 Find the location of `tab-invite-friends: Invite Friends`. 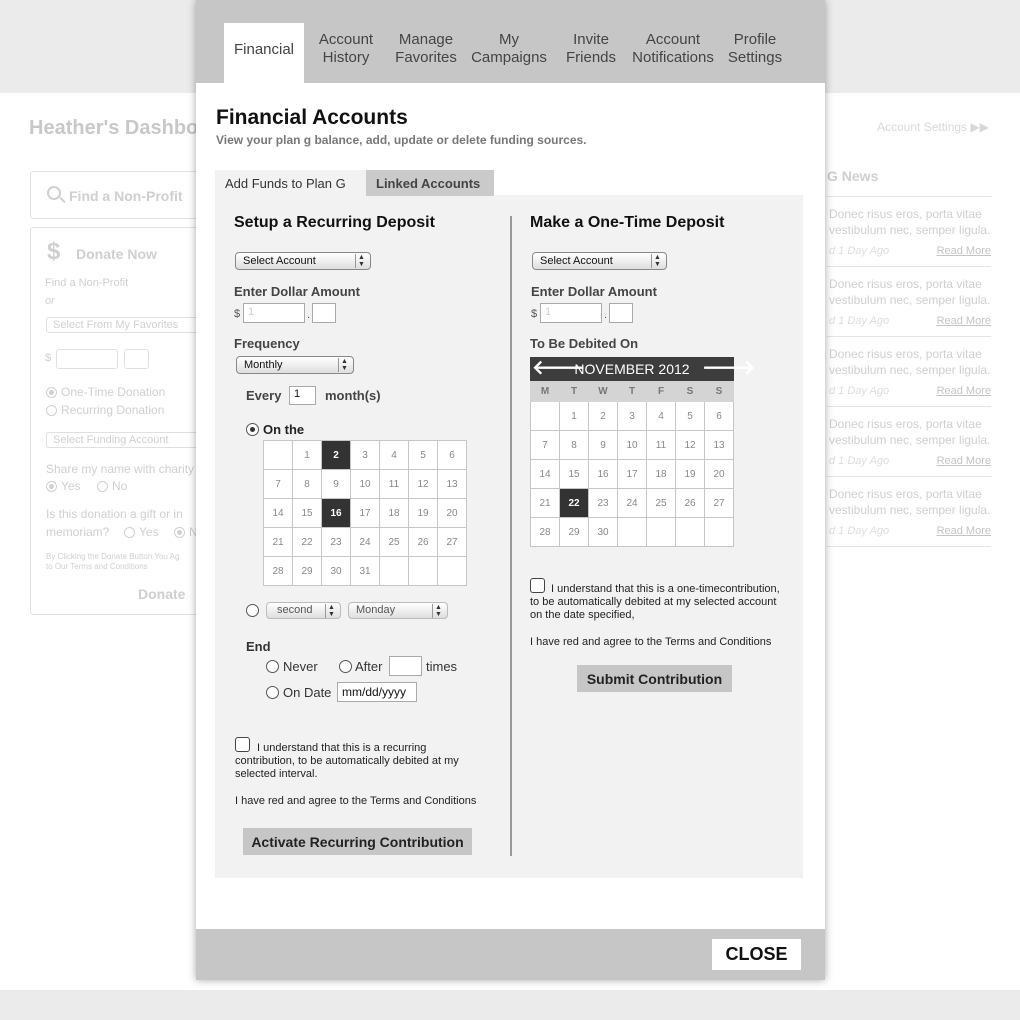

tab-invite-friends: Invite Friends is located at coordinates (591, 53).